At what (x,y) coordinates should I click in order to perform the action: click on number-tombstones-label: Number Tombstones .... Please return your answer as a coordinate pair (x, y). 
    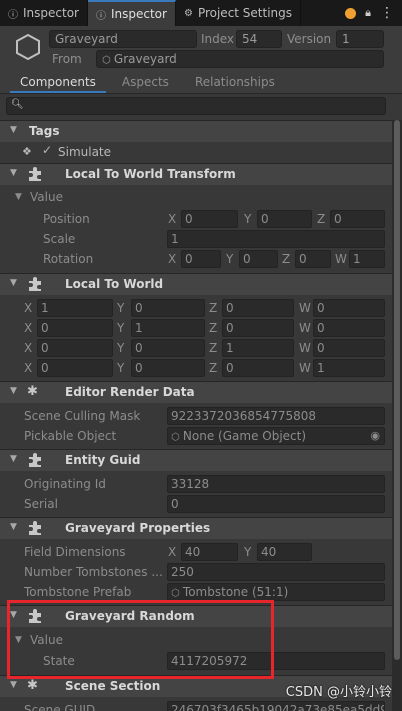
    Looking at the image, I should click on (93, 572).